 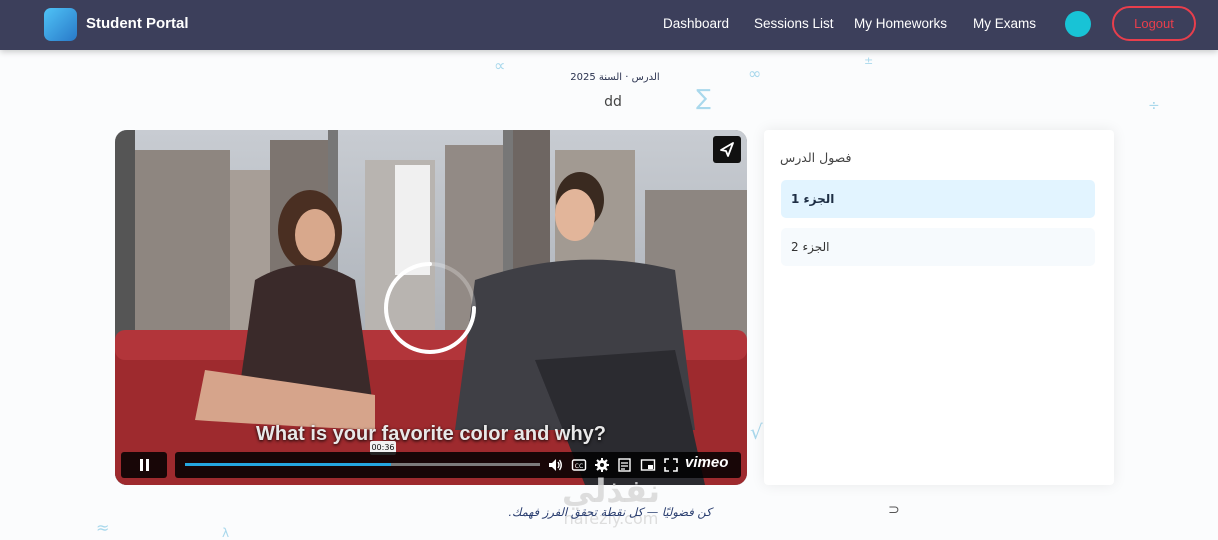 I want to click on nav-dashboard: Dashboard, so click(x=696, y=23).